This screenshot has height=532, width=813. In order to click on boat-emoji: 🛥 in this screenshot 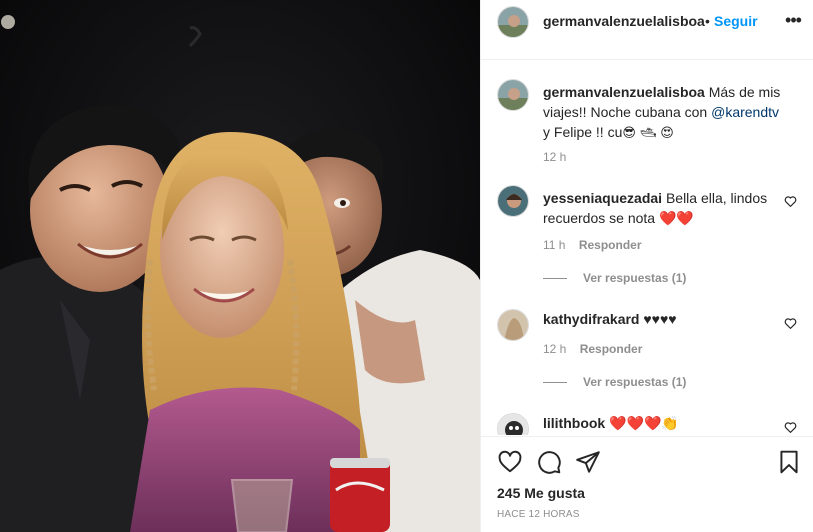, I will do `click(648, 132)`.